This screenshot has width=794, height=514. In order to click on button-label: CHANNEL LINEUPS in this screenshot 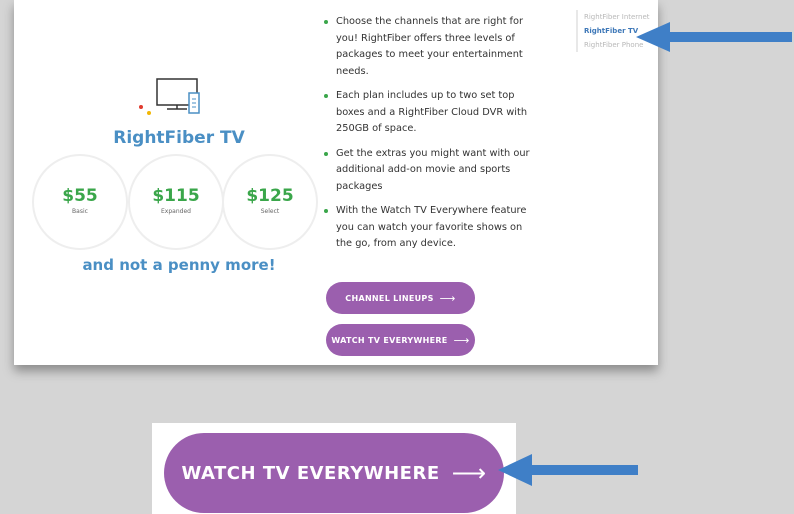, I will do `click(389, 298)`.